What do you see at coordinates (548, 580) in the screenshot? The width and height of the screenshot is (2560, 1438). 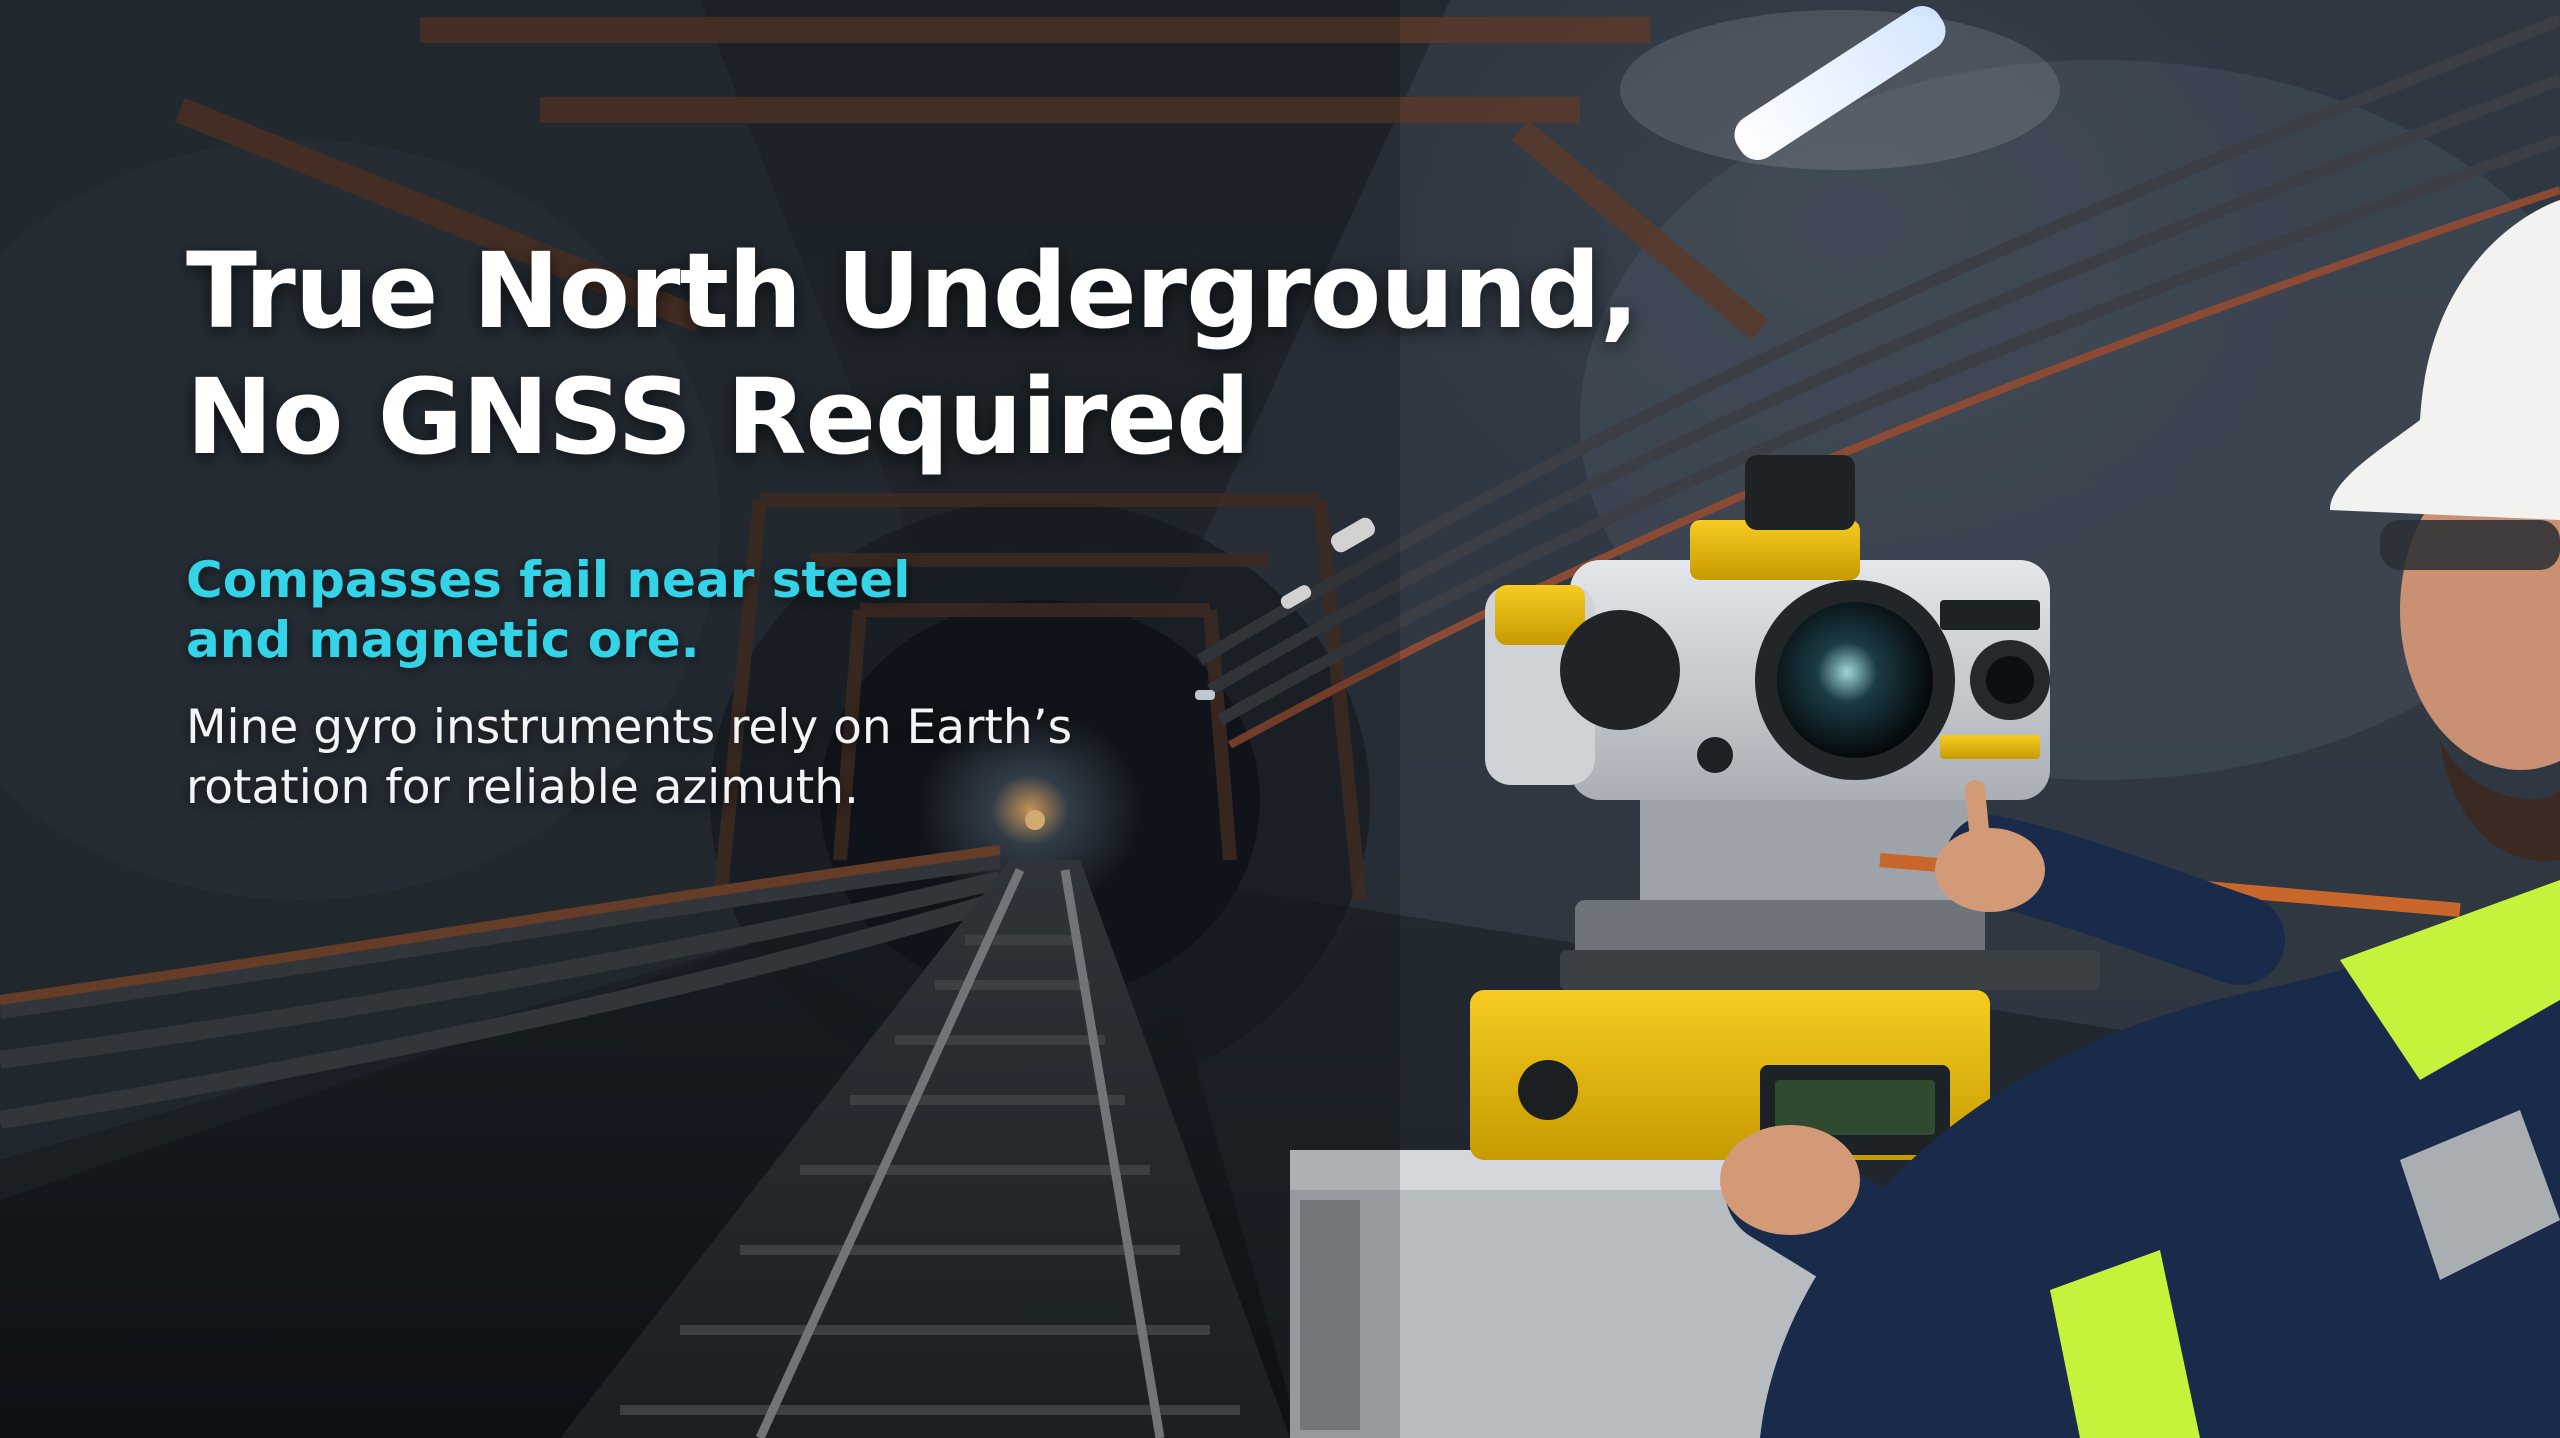 I see `subhead-line-1: Compasses fail near steel` at bounding box center [548, 580].